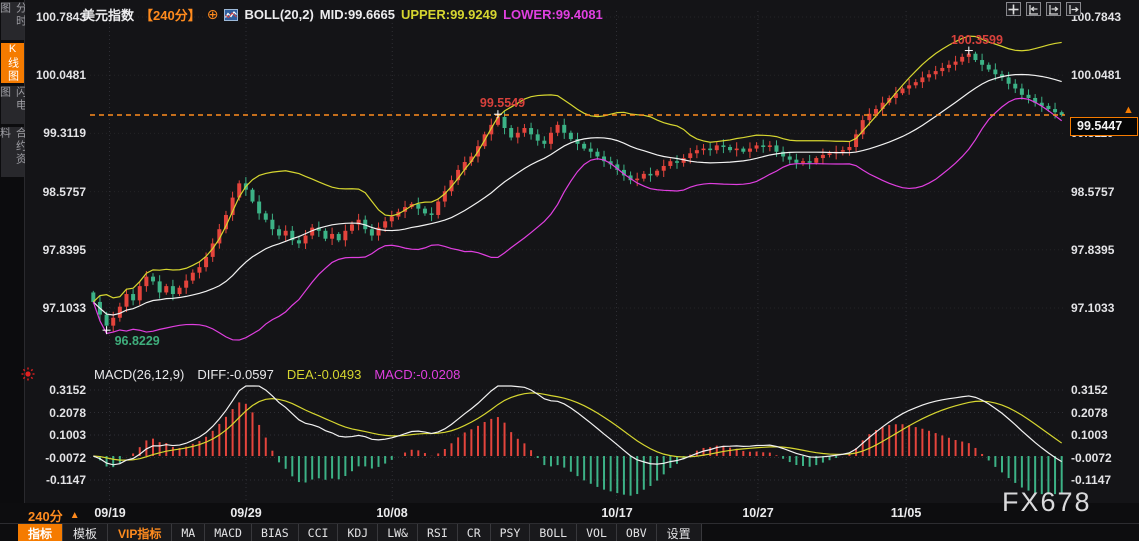 Image resolution: width=1139 pixels, height=541 pixels. I want to click on toolbar-cci-button: CCI, so click(318, 532).